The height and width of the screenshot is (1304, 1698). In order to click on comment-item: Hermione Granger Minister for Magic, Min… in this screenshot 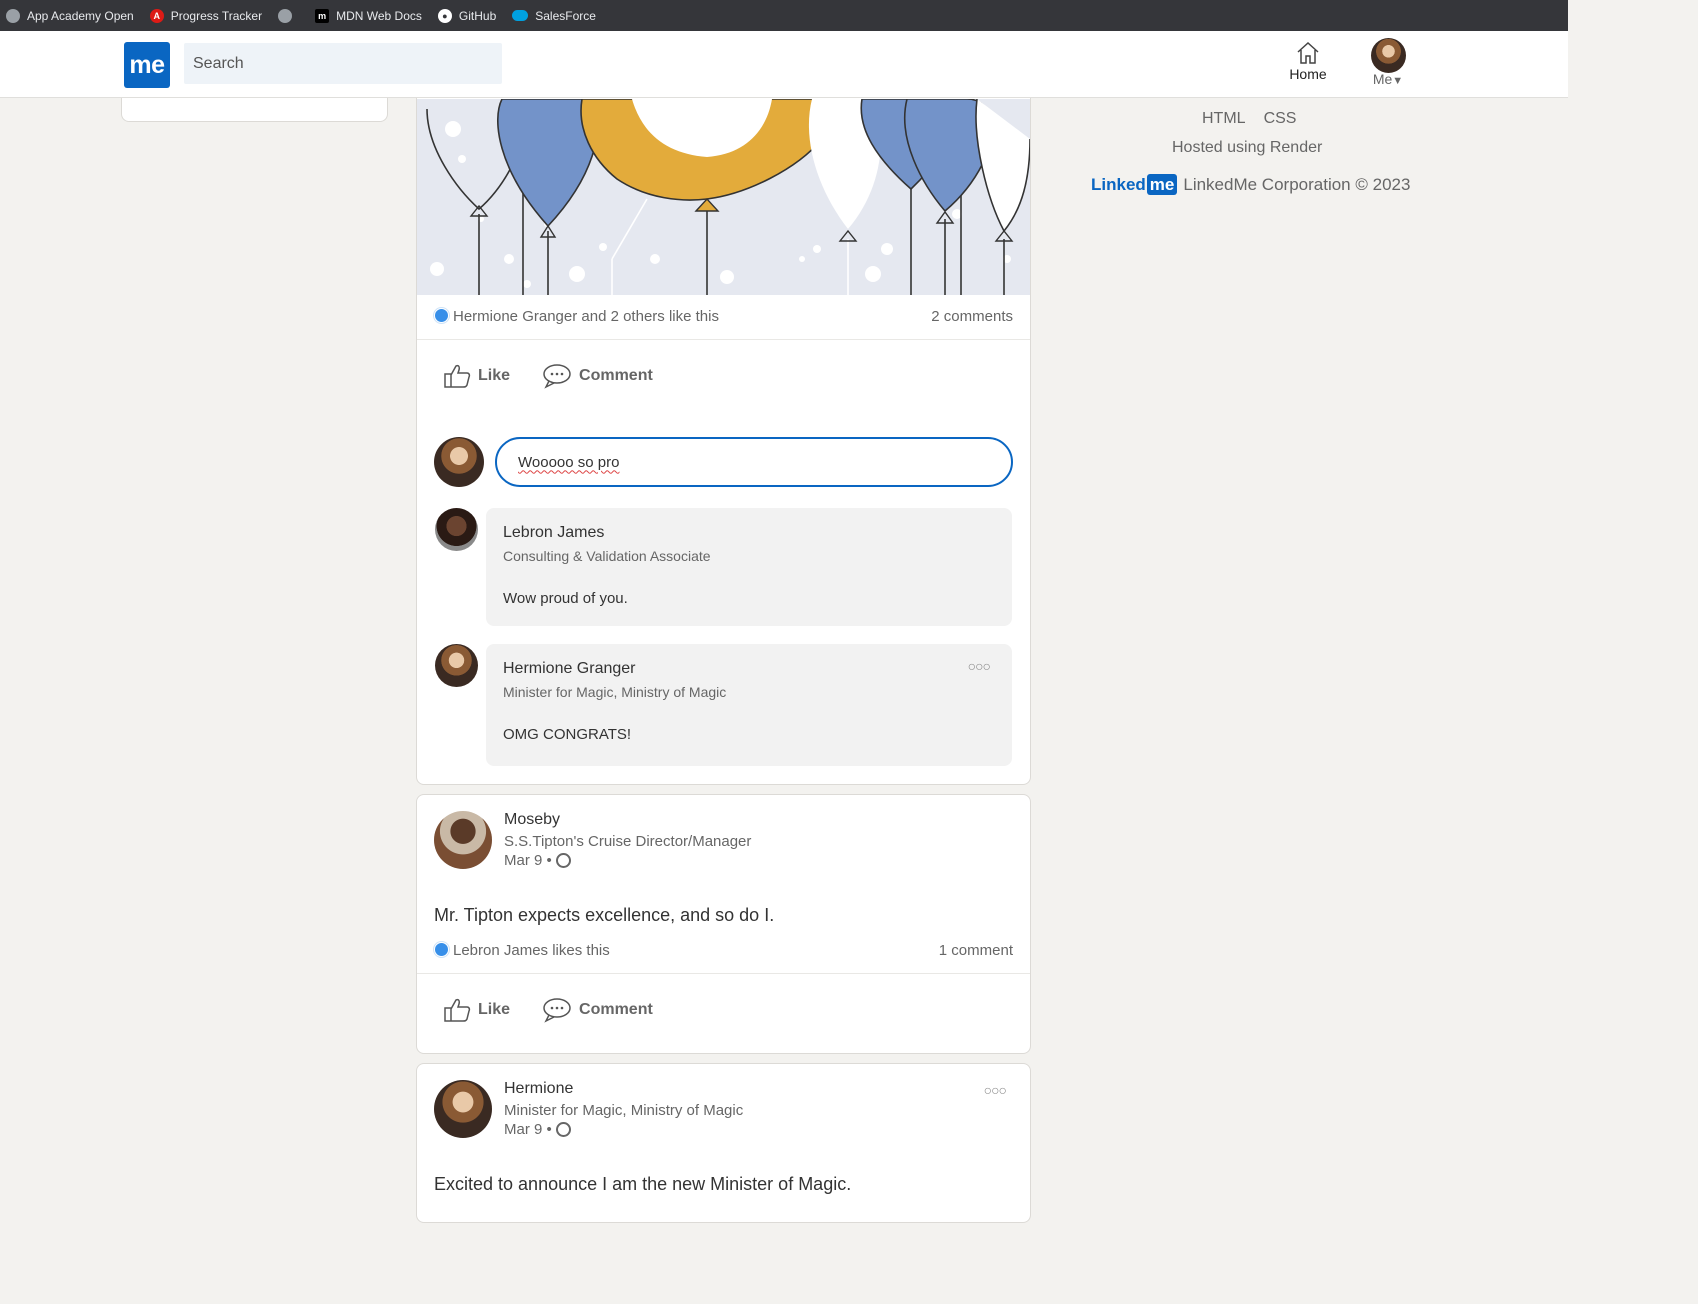, I will do `click(749, 705)`.